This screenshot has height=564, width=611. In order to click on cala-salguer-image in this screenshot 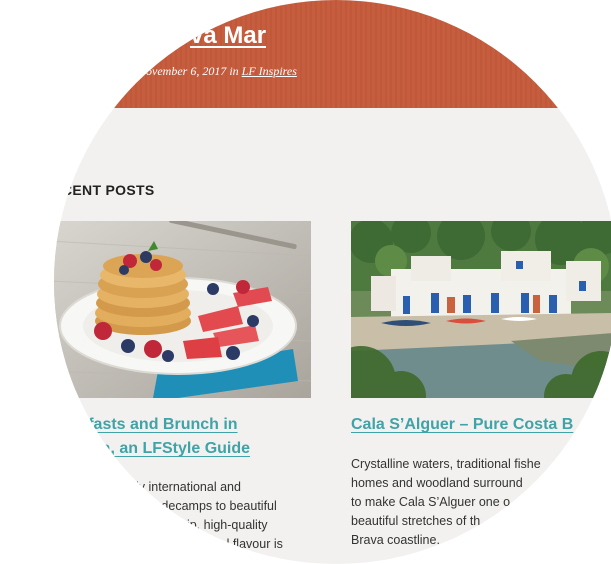, I will do `click(481, 309)`.